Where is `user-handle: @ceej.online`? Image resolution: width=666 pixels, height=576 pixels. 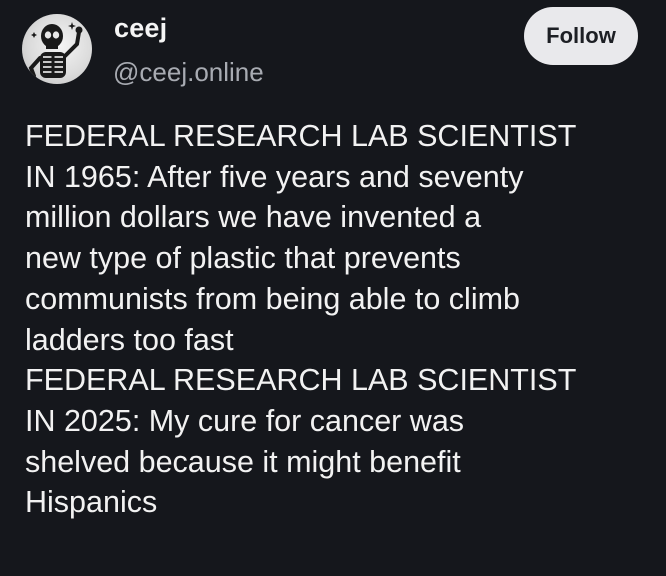 user-handle: @ceej.online is located at coordinates (188, 72).